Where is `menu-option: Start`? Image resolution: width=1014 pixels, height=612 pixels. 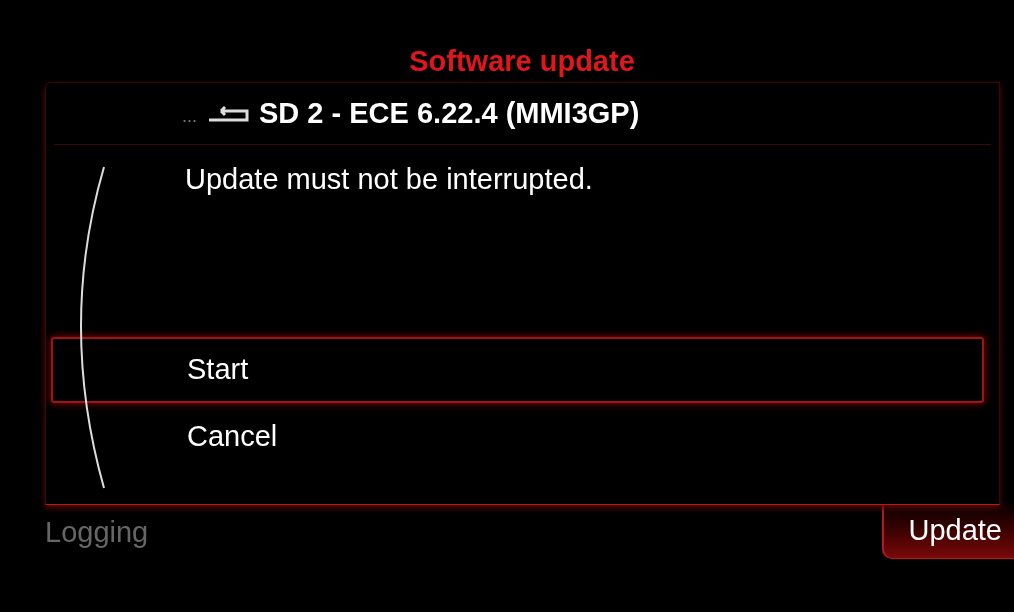 menu-option: Start is located at coordinates (517, 370).